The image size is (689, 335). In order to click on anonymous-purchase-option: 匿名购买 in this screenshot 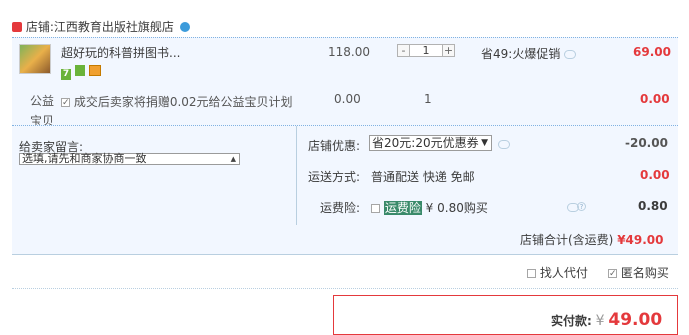, I will do `click(638, 272)`.